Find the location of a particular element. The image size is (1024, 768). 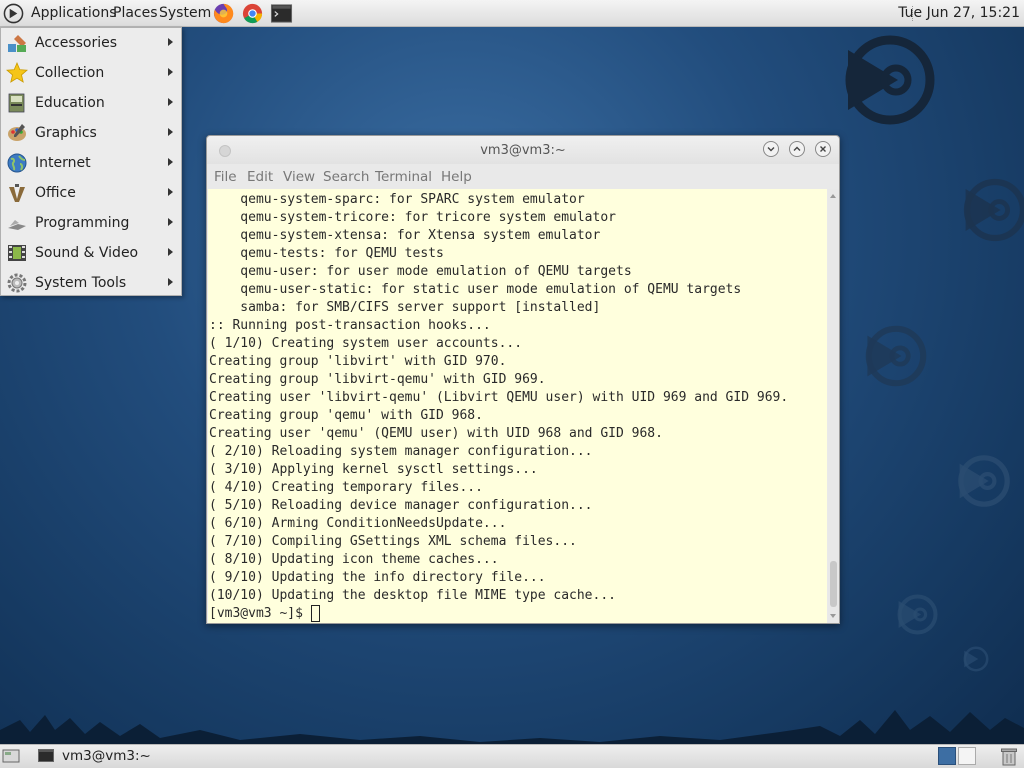

places-menu: Places is located at coordinates (135, 13).